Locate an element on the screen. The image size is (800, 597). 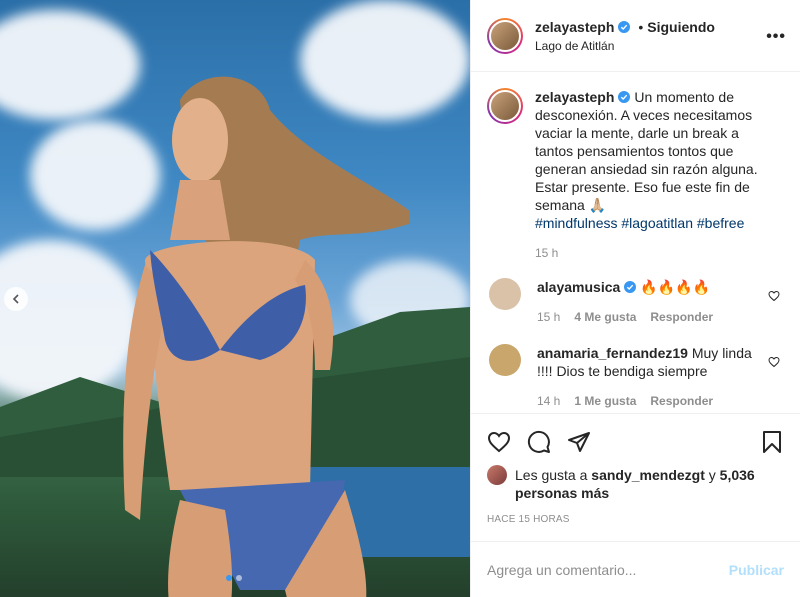
like-heart-icon is located at coordinates (499, 442).